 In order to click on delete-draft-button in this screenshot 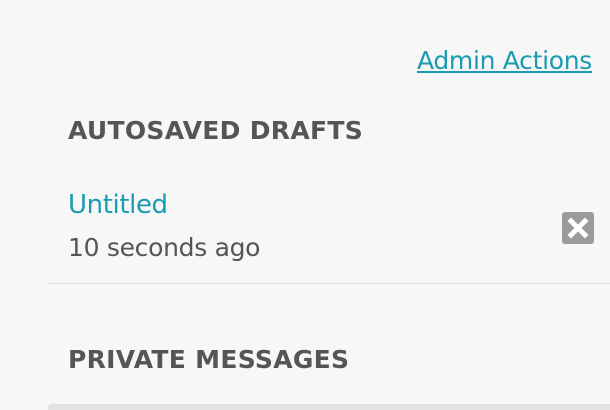, I will do `click(578, 228)`.